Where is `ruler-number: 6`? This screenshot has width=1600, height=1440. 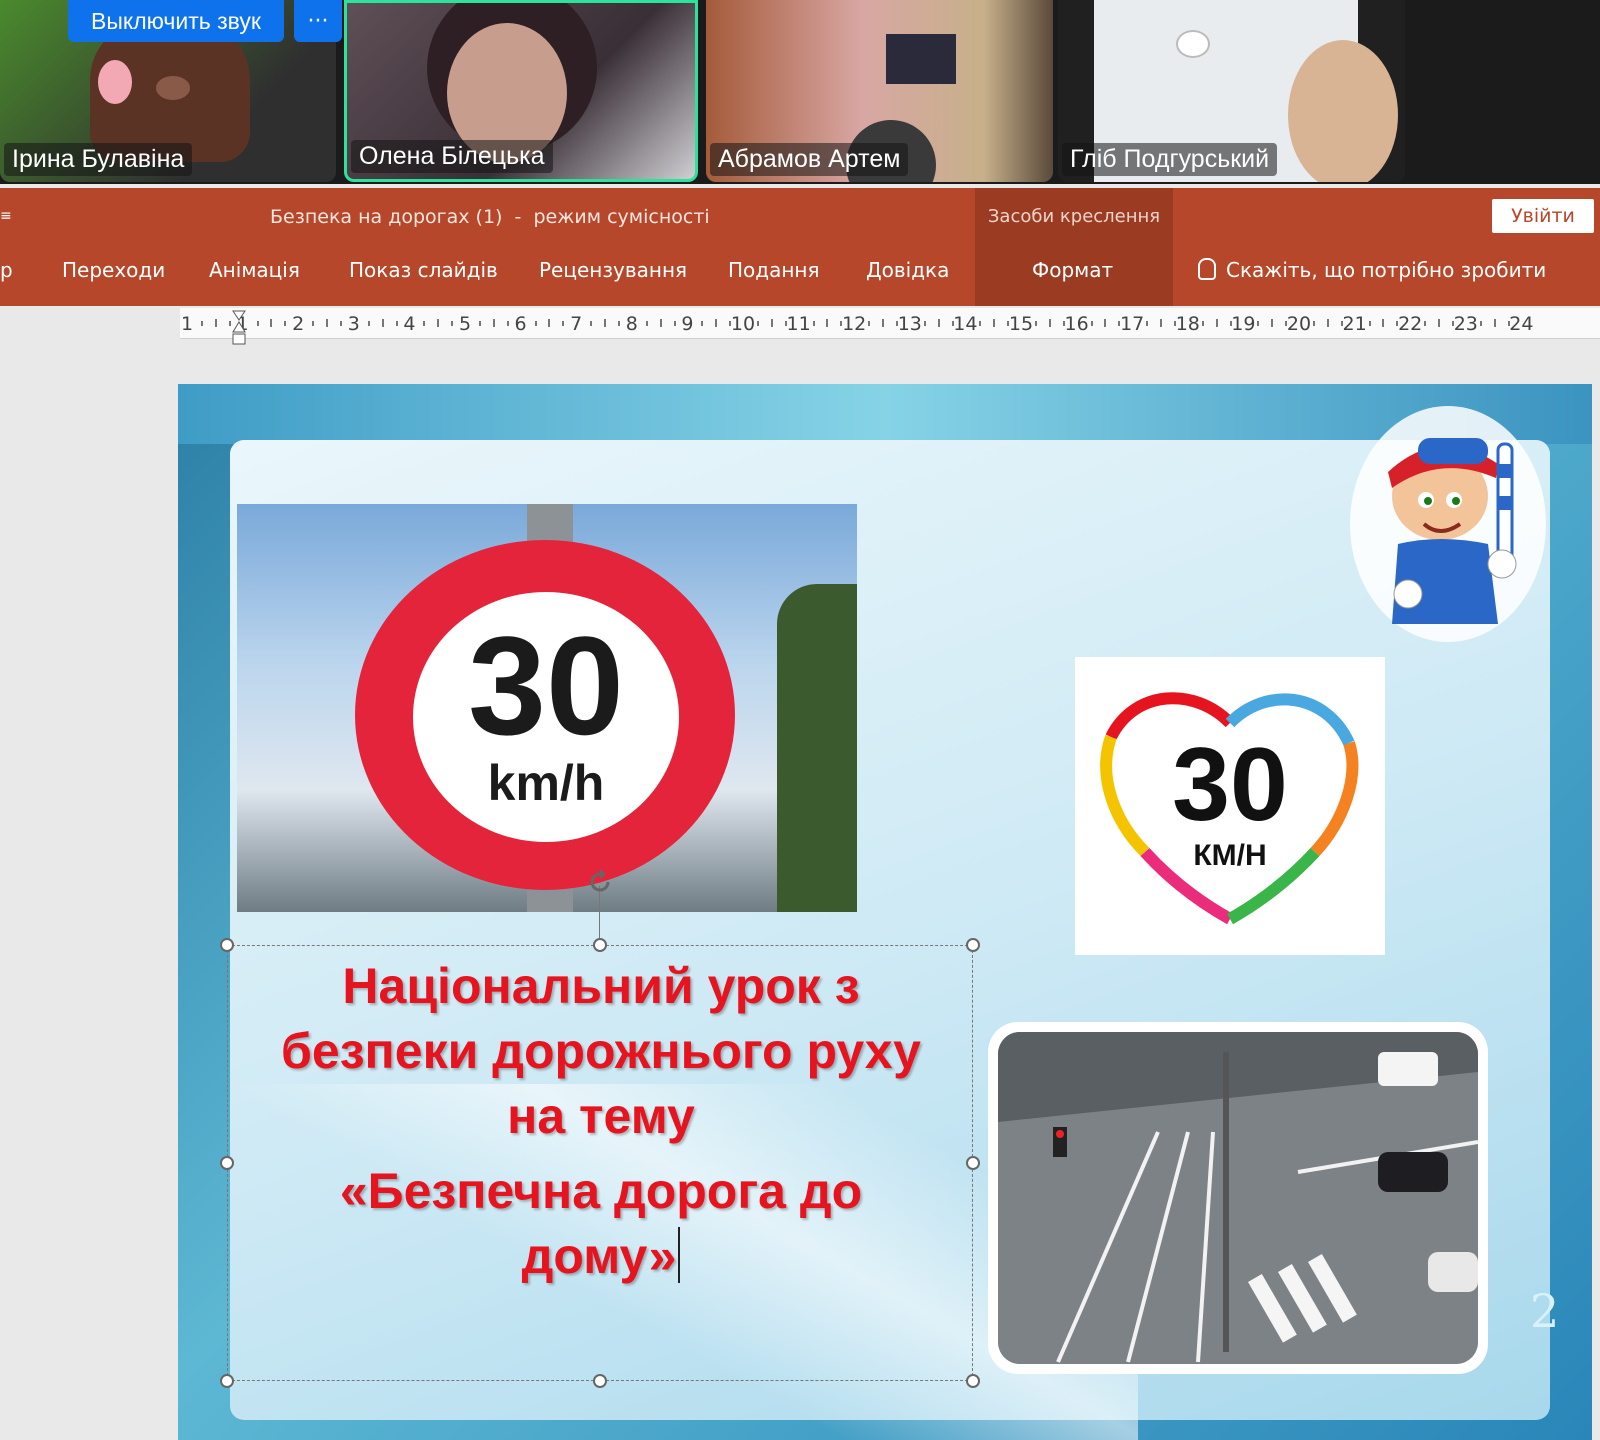 ruler-number: 6 is located at coordinates (520, 324).